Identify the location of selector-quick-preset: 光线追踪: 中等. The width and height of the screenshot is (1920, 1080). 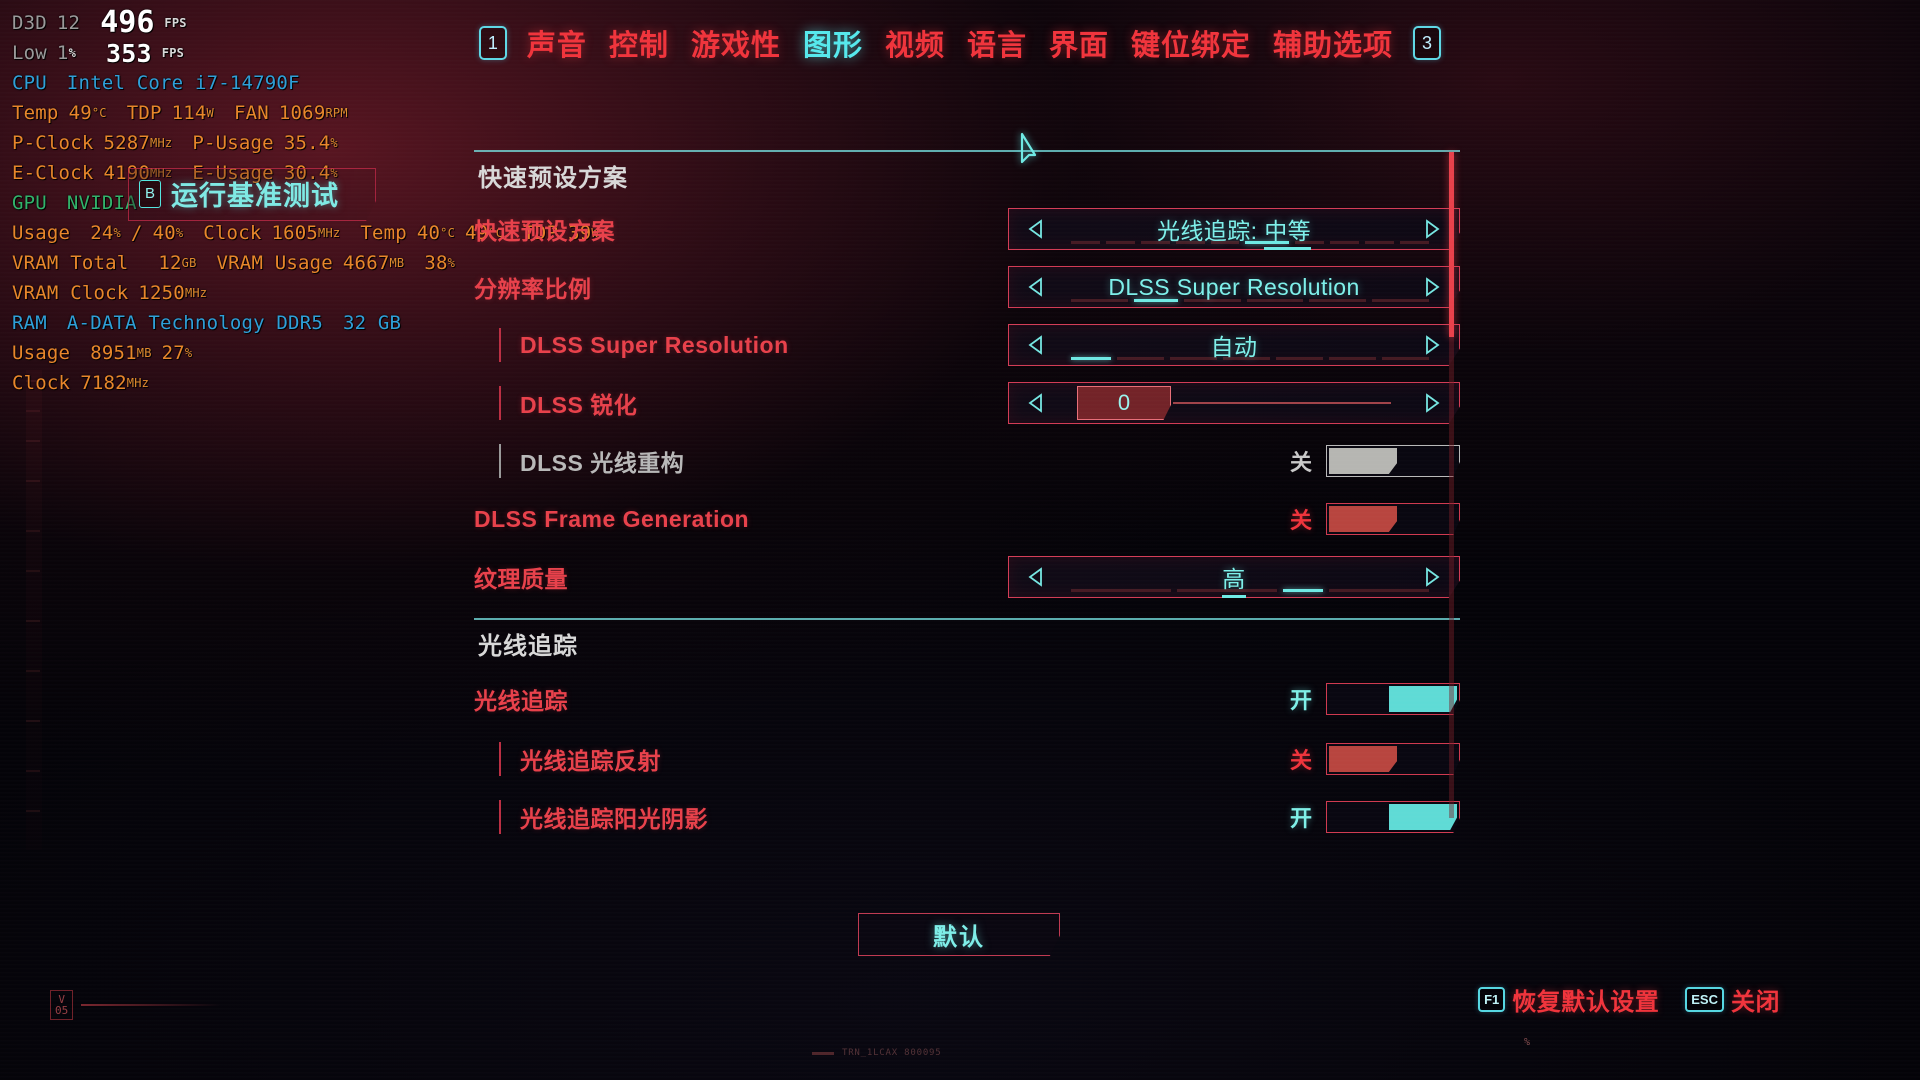
(1234, 229).